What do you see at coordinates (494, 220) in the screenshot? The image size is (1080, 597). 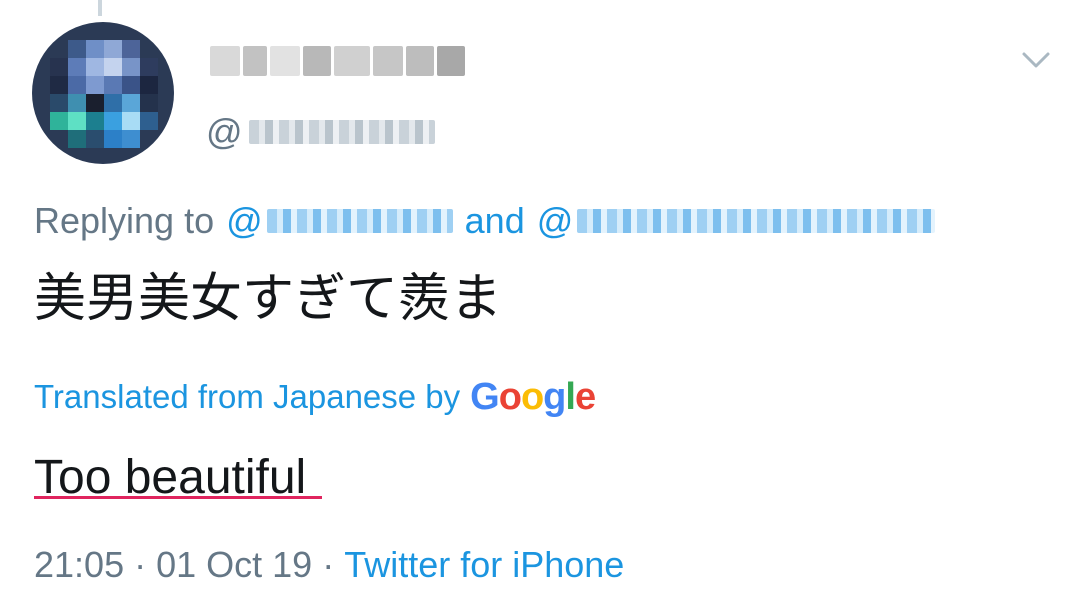 I see `and-label: and` at bounding box center [494, 220].